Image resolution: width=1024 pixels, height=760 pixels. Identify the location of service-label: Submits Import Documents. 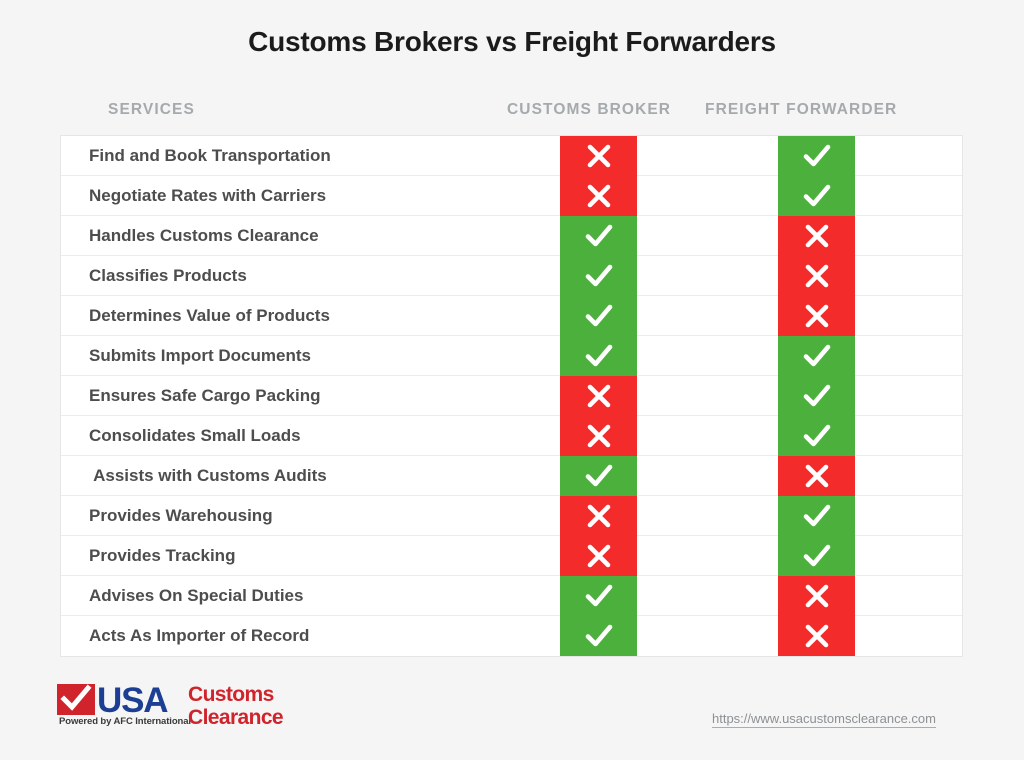
(200, 355).